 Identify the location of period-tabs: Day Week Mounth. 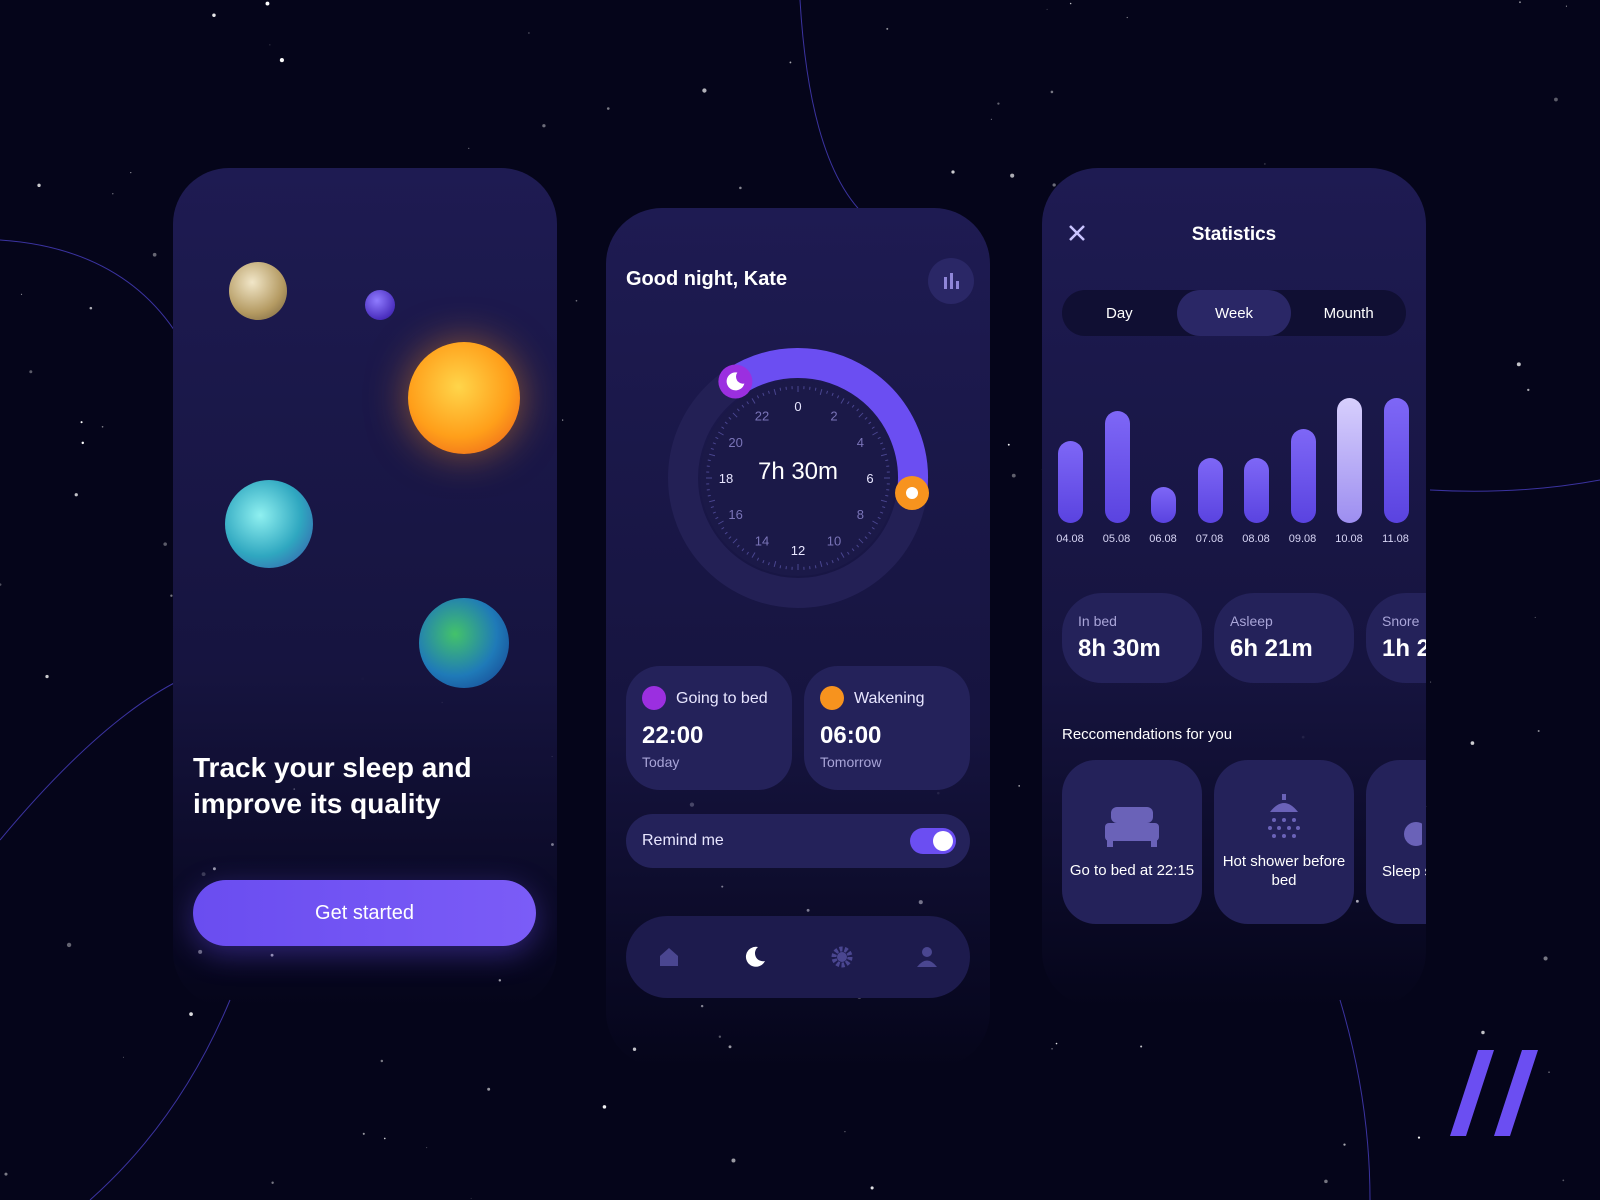
(1234, 313).